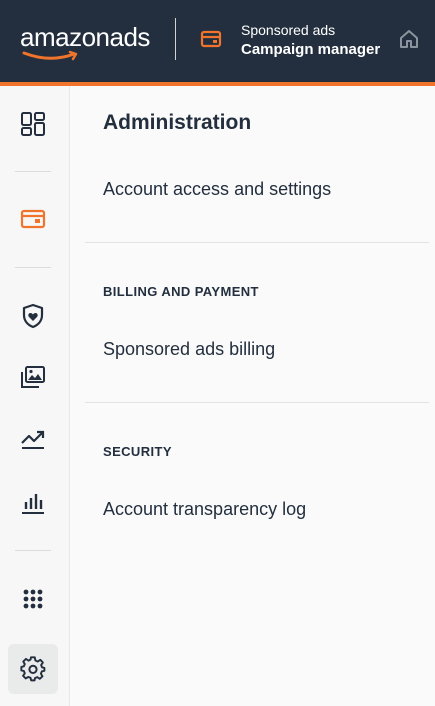  I want to click on sidebar-item-apps, so click(33, 599).